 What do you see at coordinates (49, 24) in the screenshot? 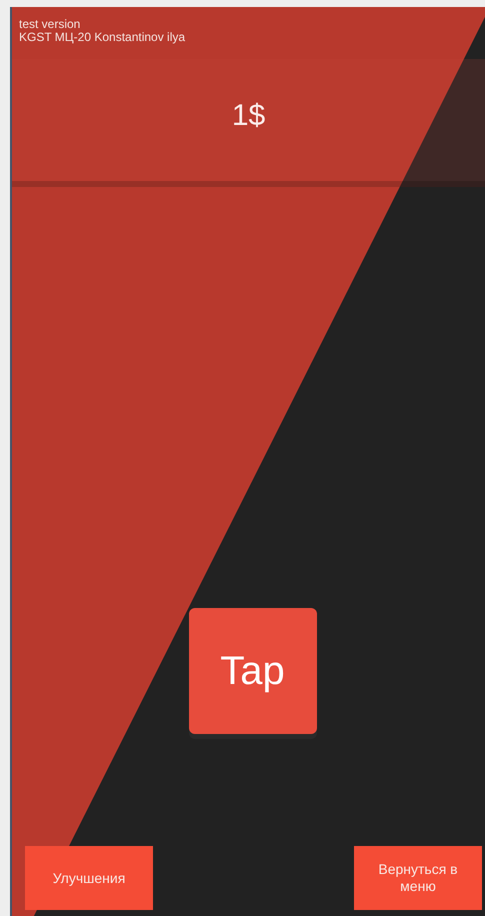
I see `info-text: test version` at bounding box center [49, 24].